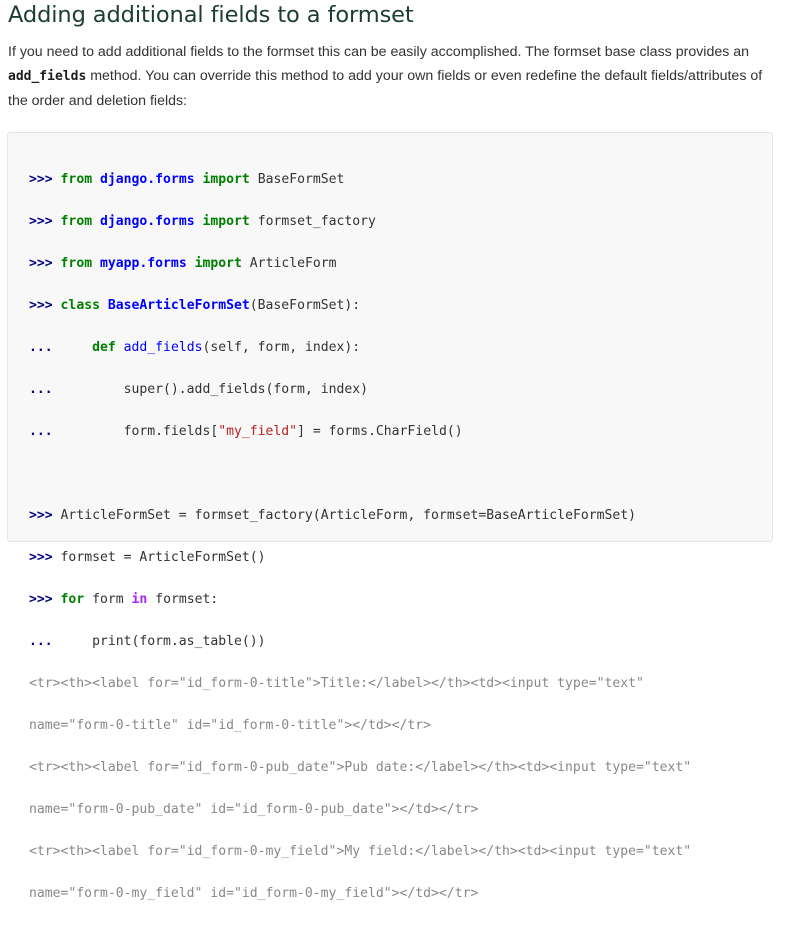  I want to click on keyword: def, so click(104, 347).